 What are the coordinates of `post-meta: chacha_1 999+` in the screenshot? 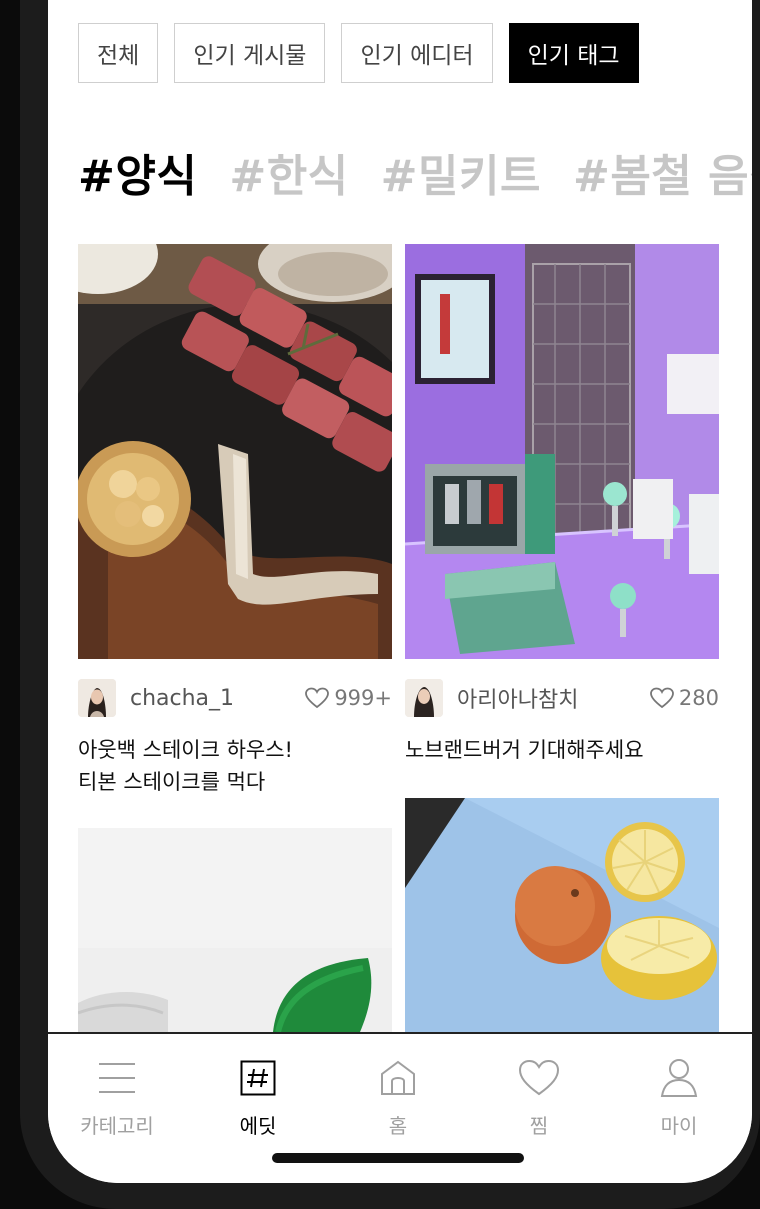 It's located at (235, 698).